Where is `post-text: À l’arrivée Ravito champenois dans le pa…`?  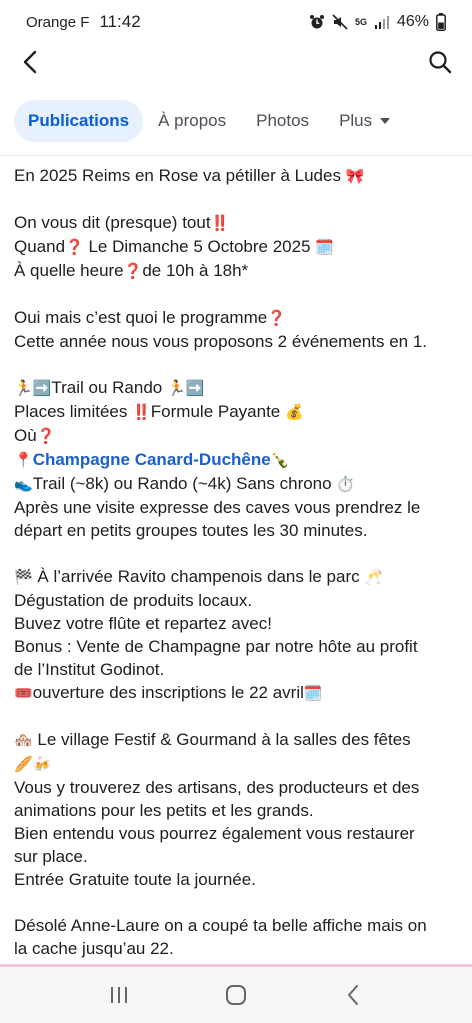 post-text: À l’arrivée Ravito champenois dans le pa… is located at coordinates (198, 576).